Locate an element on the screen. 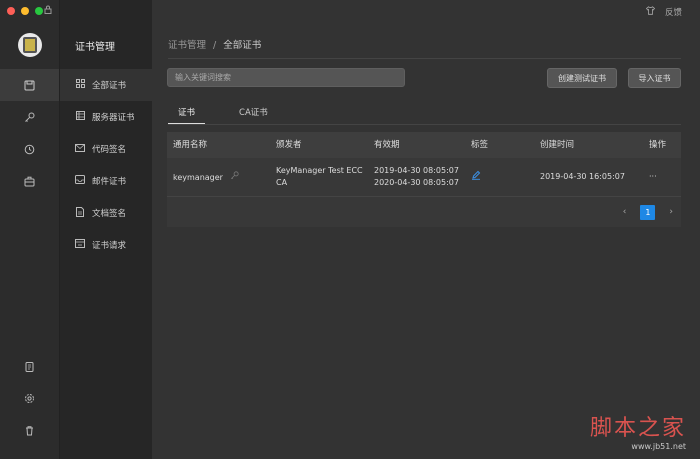  nav-title: 证书管理 is located at coordinates (95, 47).